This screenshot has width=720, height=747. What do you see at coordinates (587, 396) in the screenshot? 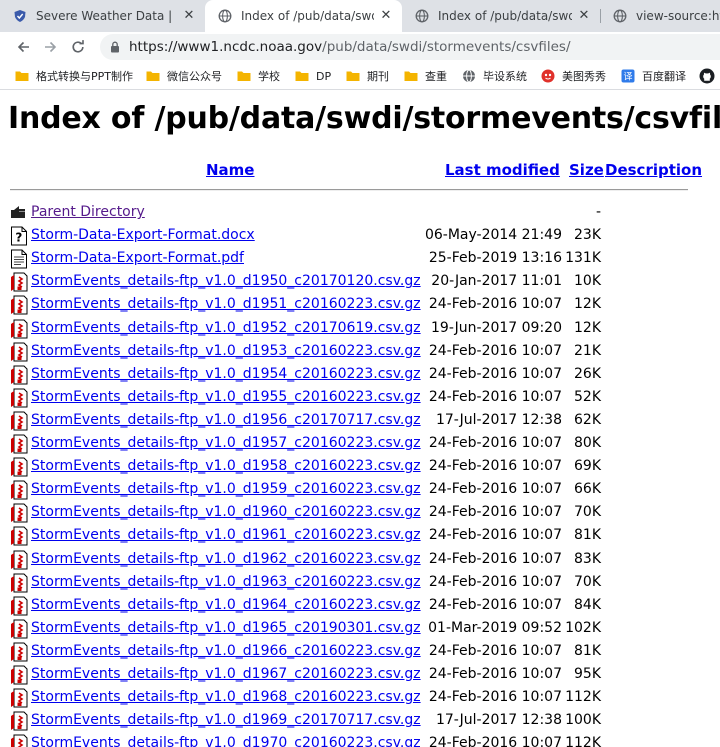
I see `file-size: 52K` at bounding box center [587, 396].